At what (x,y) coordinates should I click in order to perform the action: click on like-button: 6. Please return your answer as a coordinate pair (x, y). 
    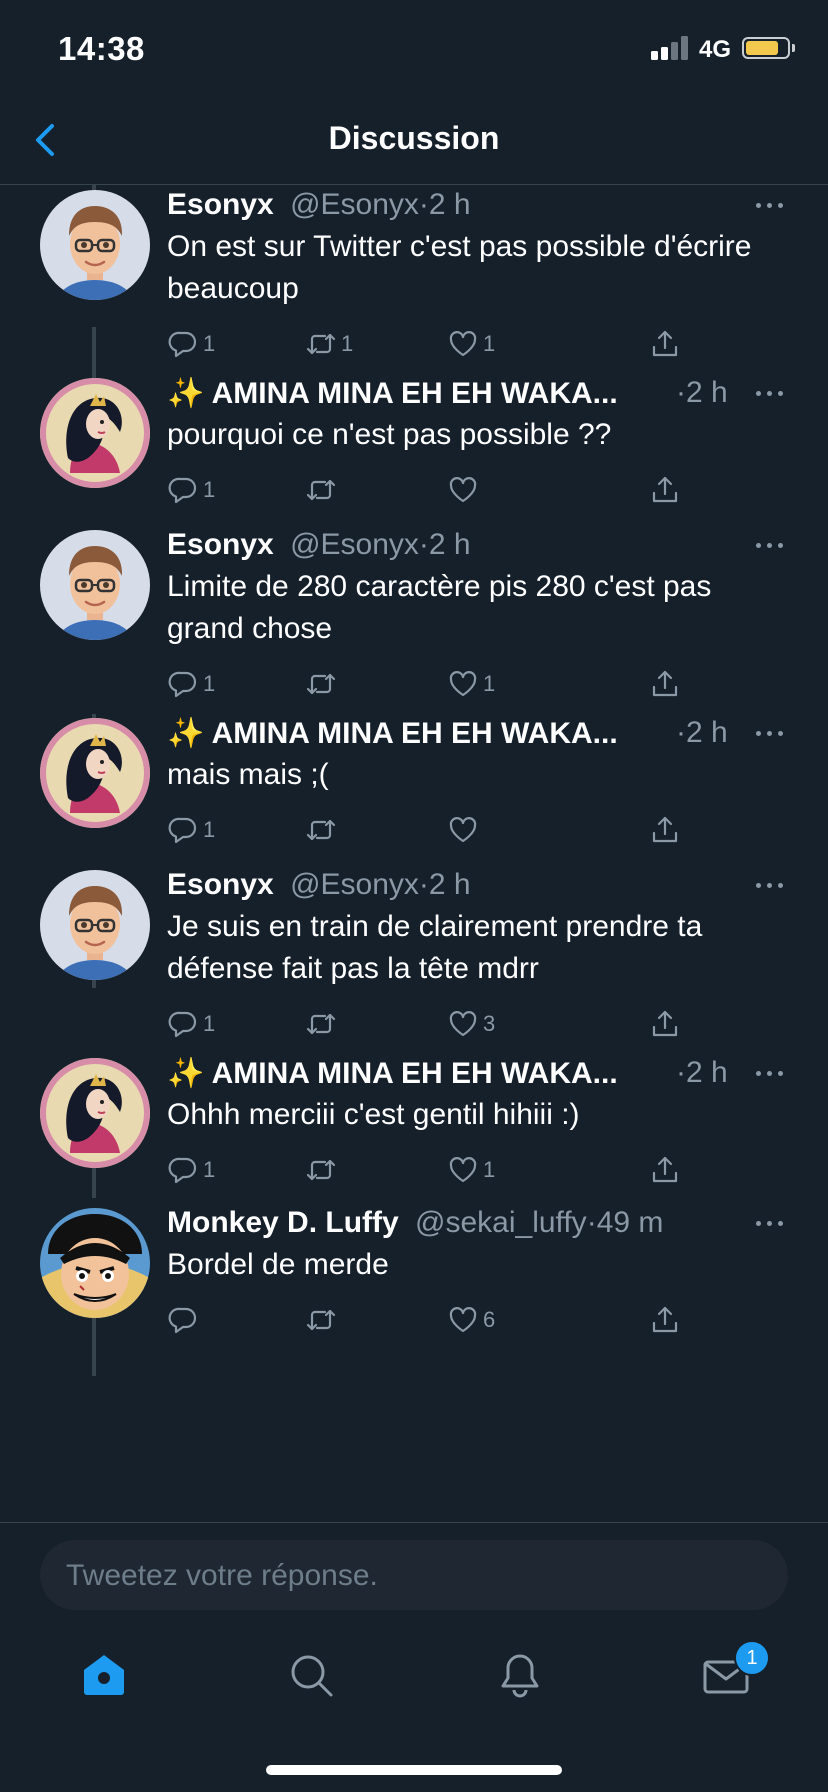
    Looking at the image, I should click on (471, 1320).